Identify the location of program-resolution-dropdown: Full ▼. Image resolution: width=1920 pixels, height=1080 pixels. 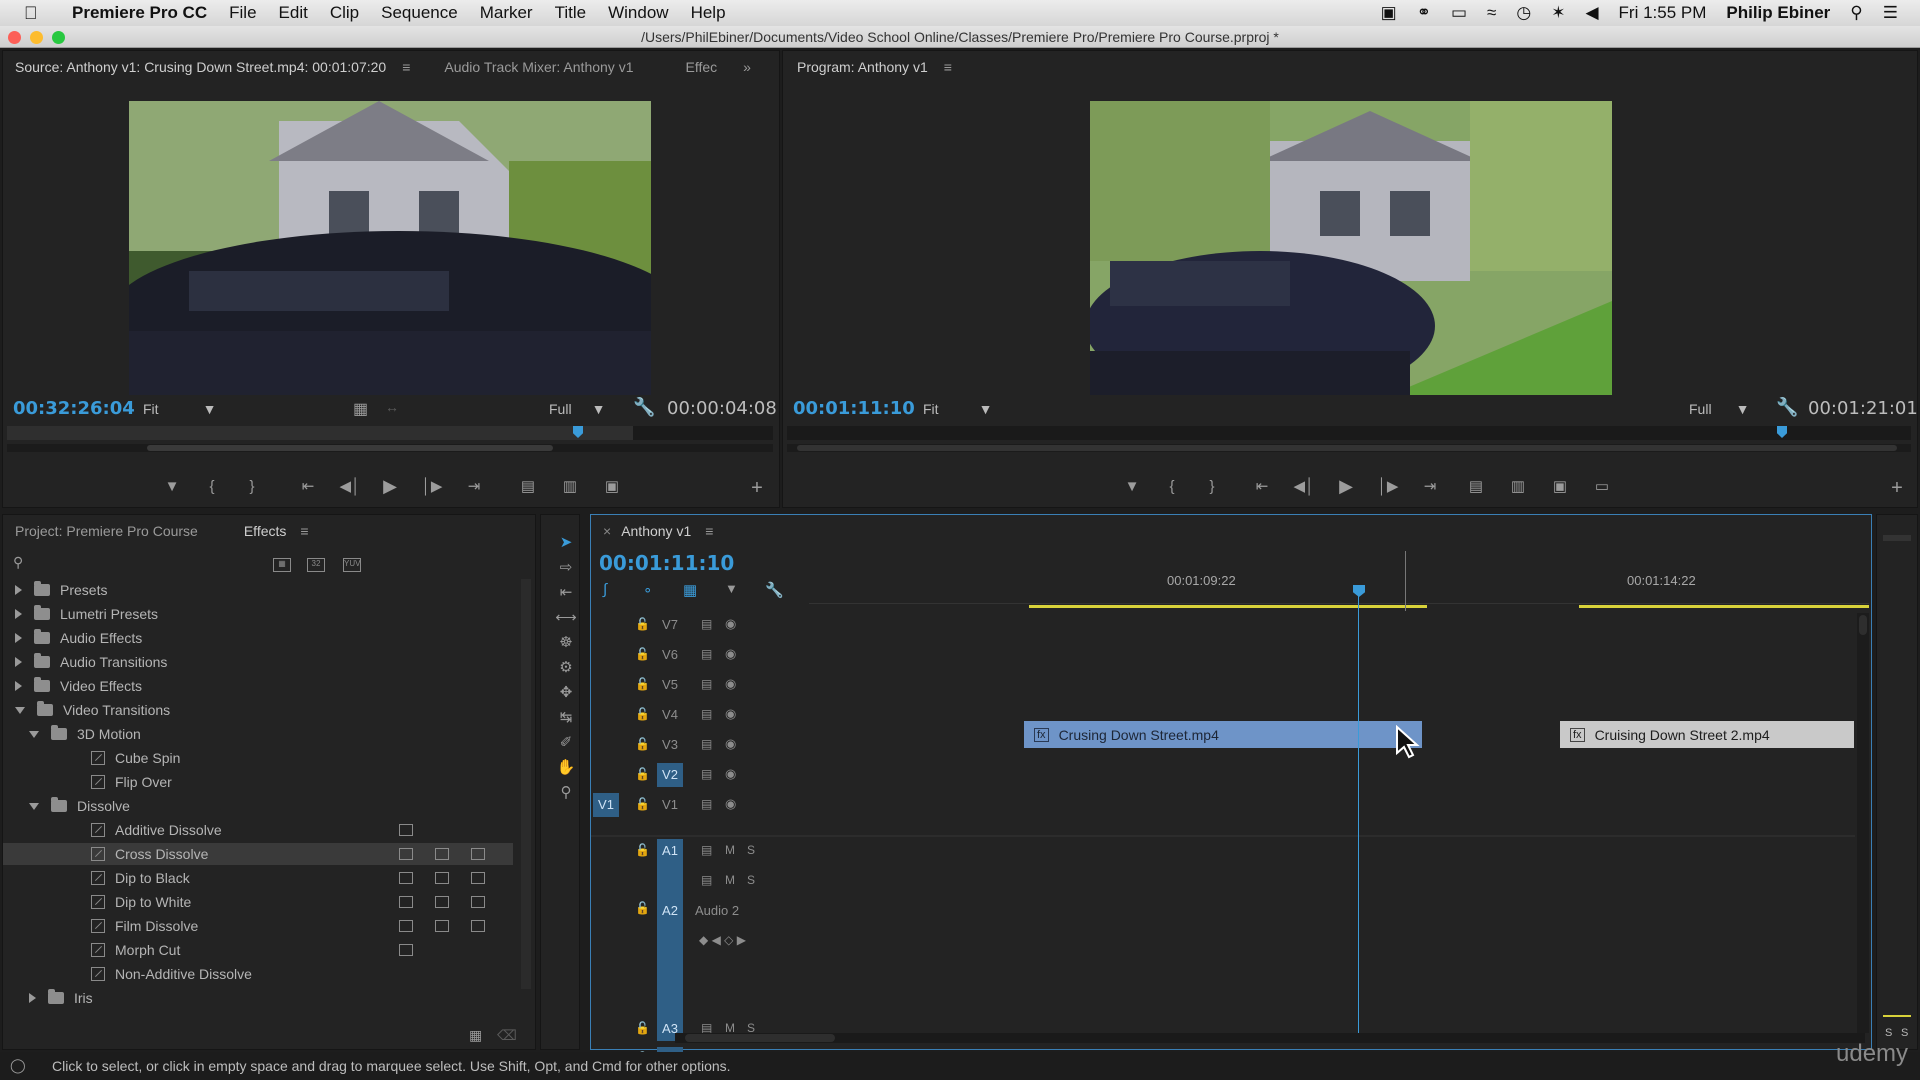
(1719, 409).